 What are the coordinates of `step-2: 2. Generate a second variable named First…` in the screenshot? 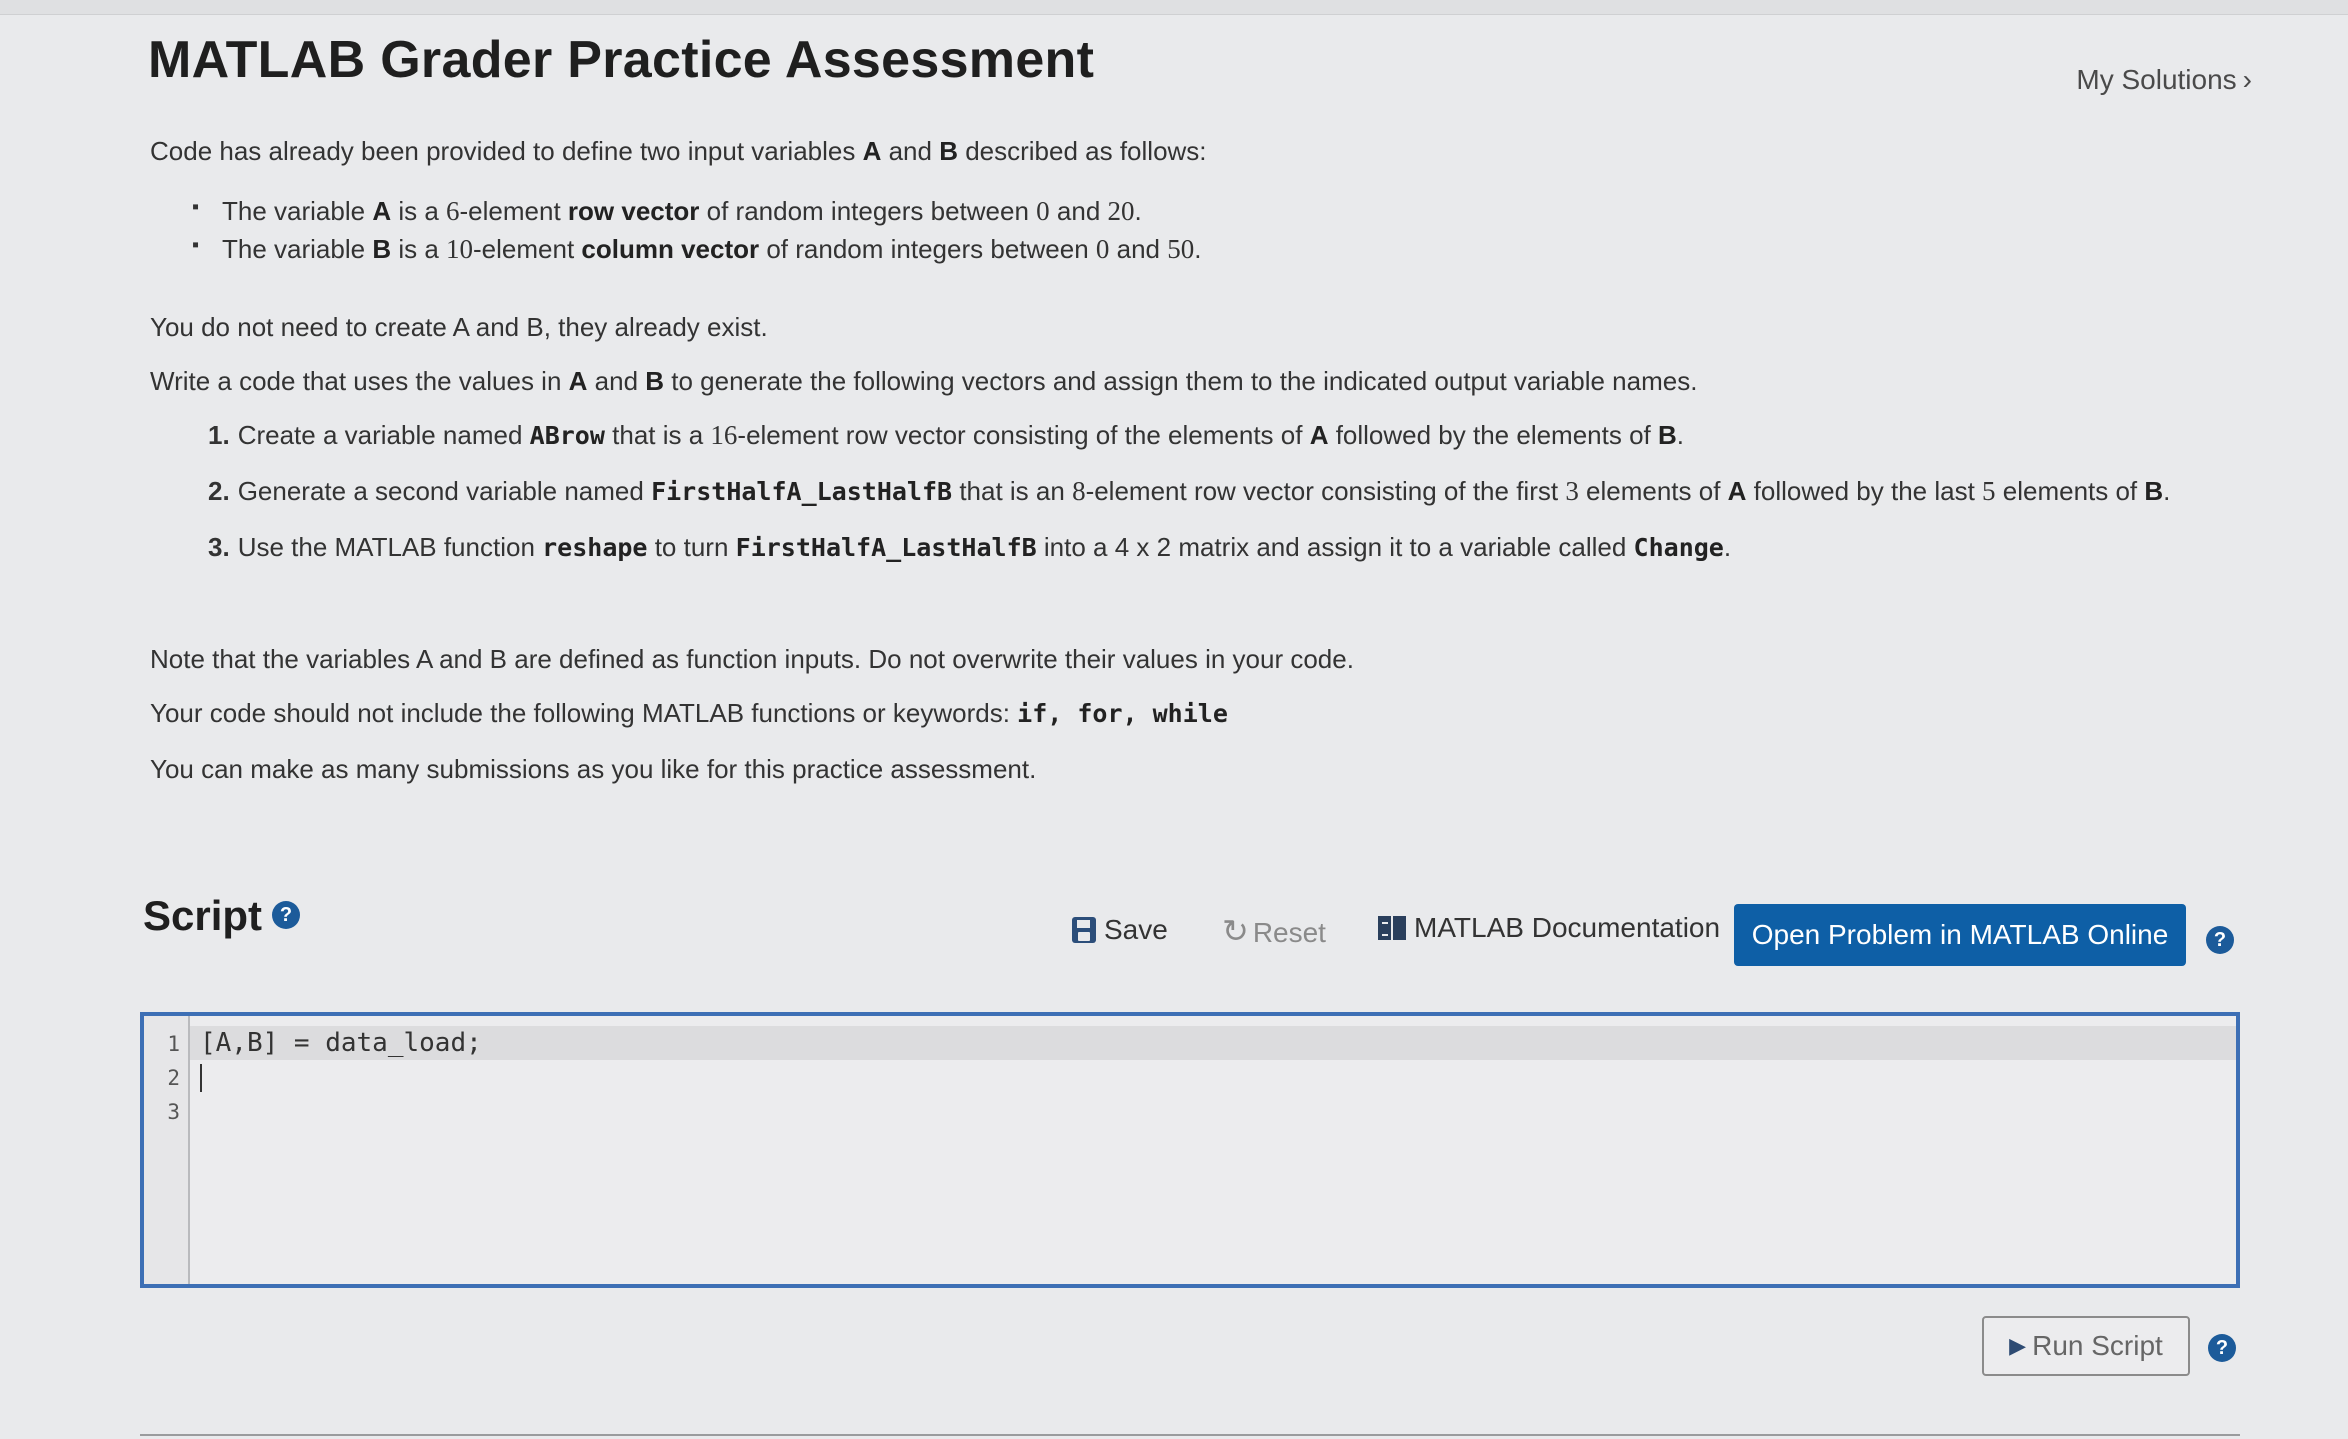 It's located at (1189, 491).